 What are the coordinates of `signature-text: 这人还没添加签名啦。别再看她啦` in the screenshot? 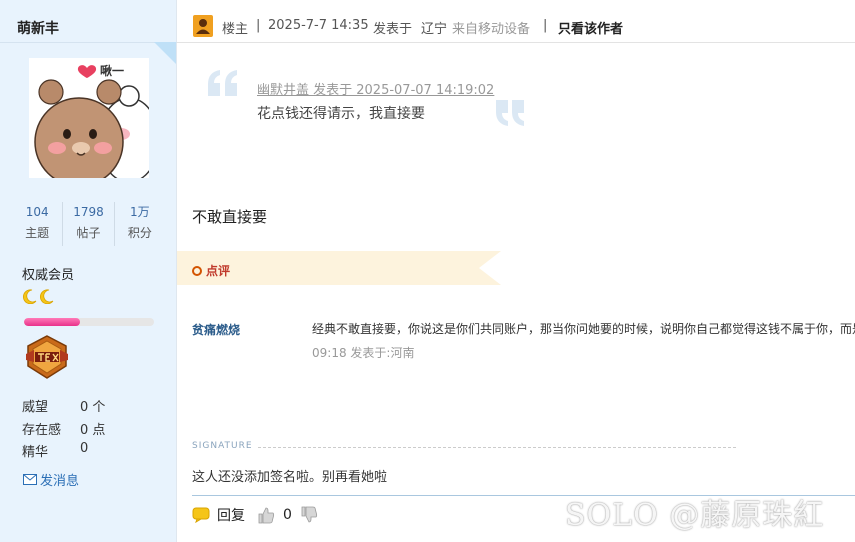 It's located at (290, 477).